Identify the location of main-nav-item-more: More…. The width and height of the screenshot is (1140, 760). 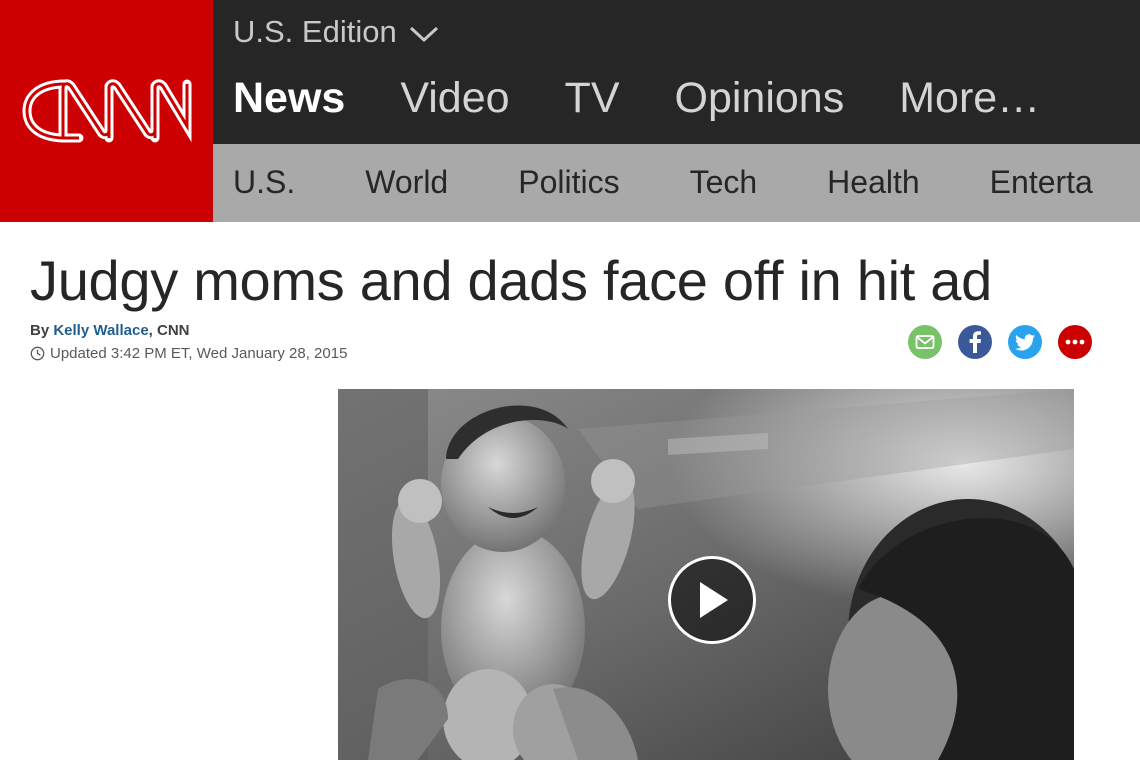
(969, 98).